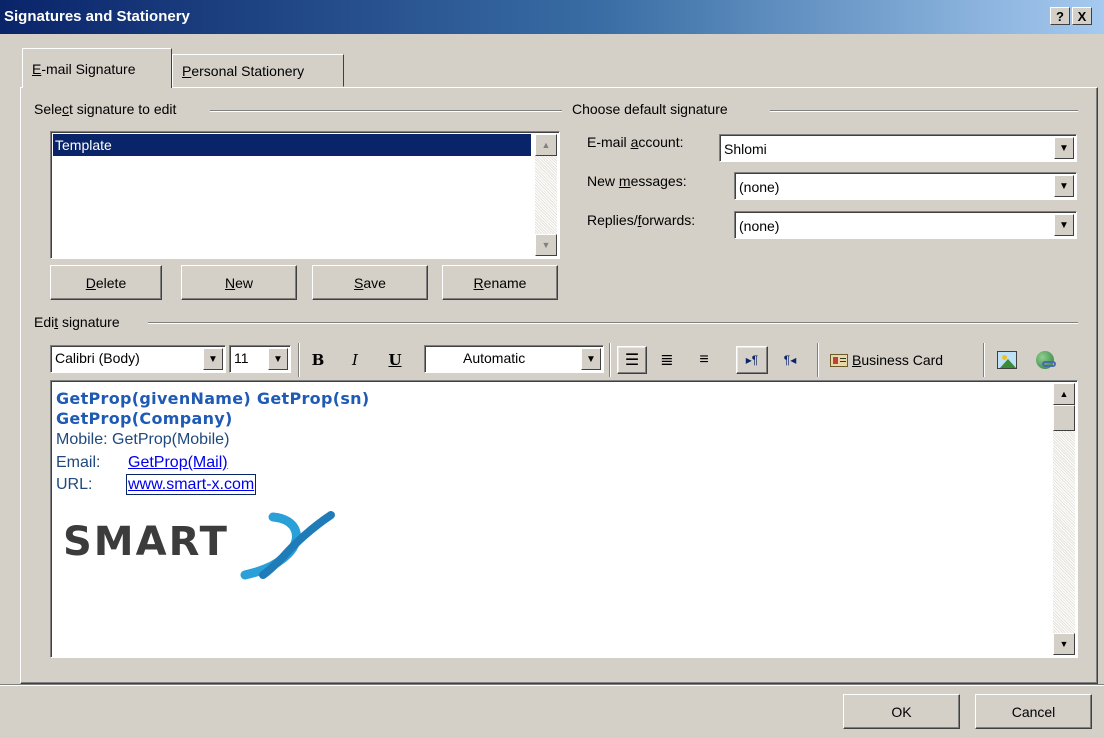 The height and width of the screenshot is (738, 1104). What do you see at coordinates (305, 195) in the screenshot?
I see `signature-list: Template ▲ ▼` at bounding box center [305, 195].